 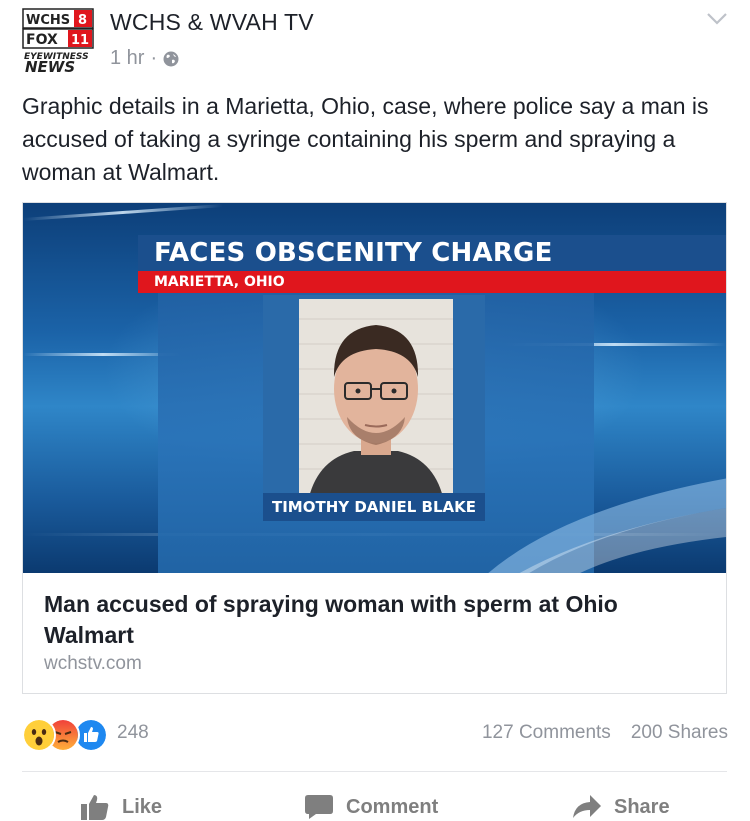 I want to click on comment-button: Comment, so click(x=371, y=807).